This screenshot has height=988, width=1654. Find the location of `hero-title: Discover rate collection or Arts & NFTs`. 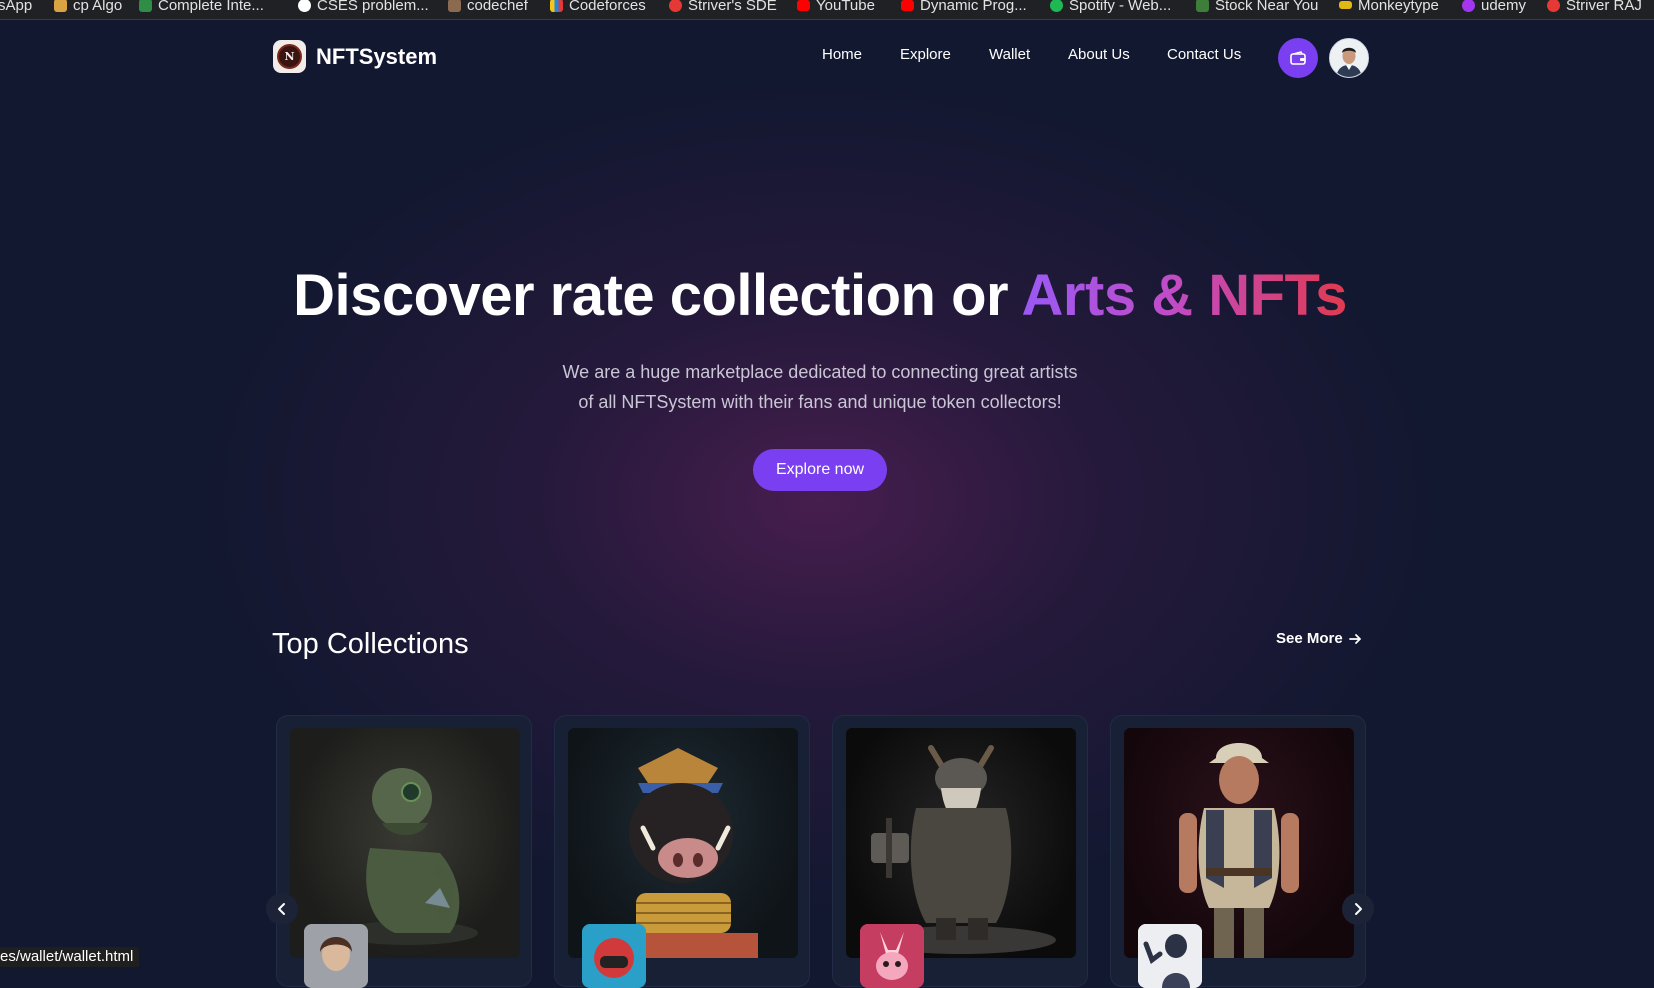

hero-title: Discover rate collection or Arts & NFTs is located at coordinates (820, 295).